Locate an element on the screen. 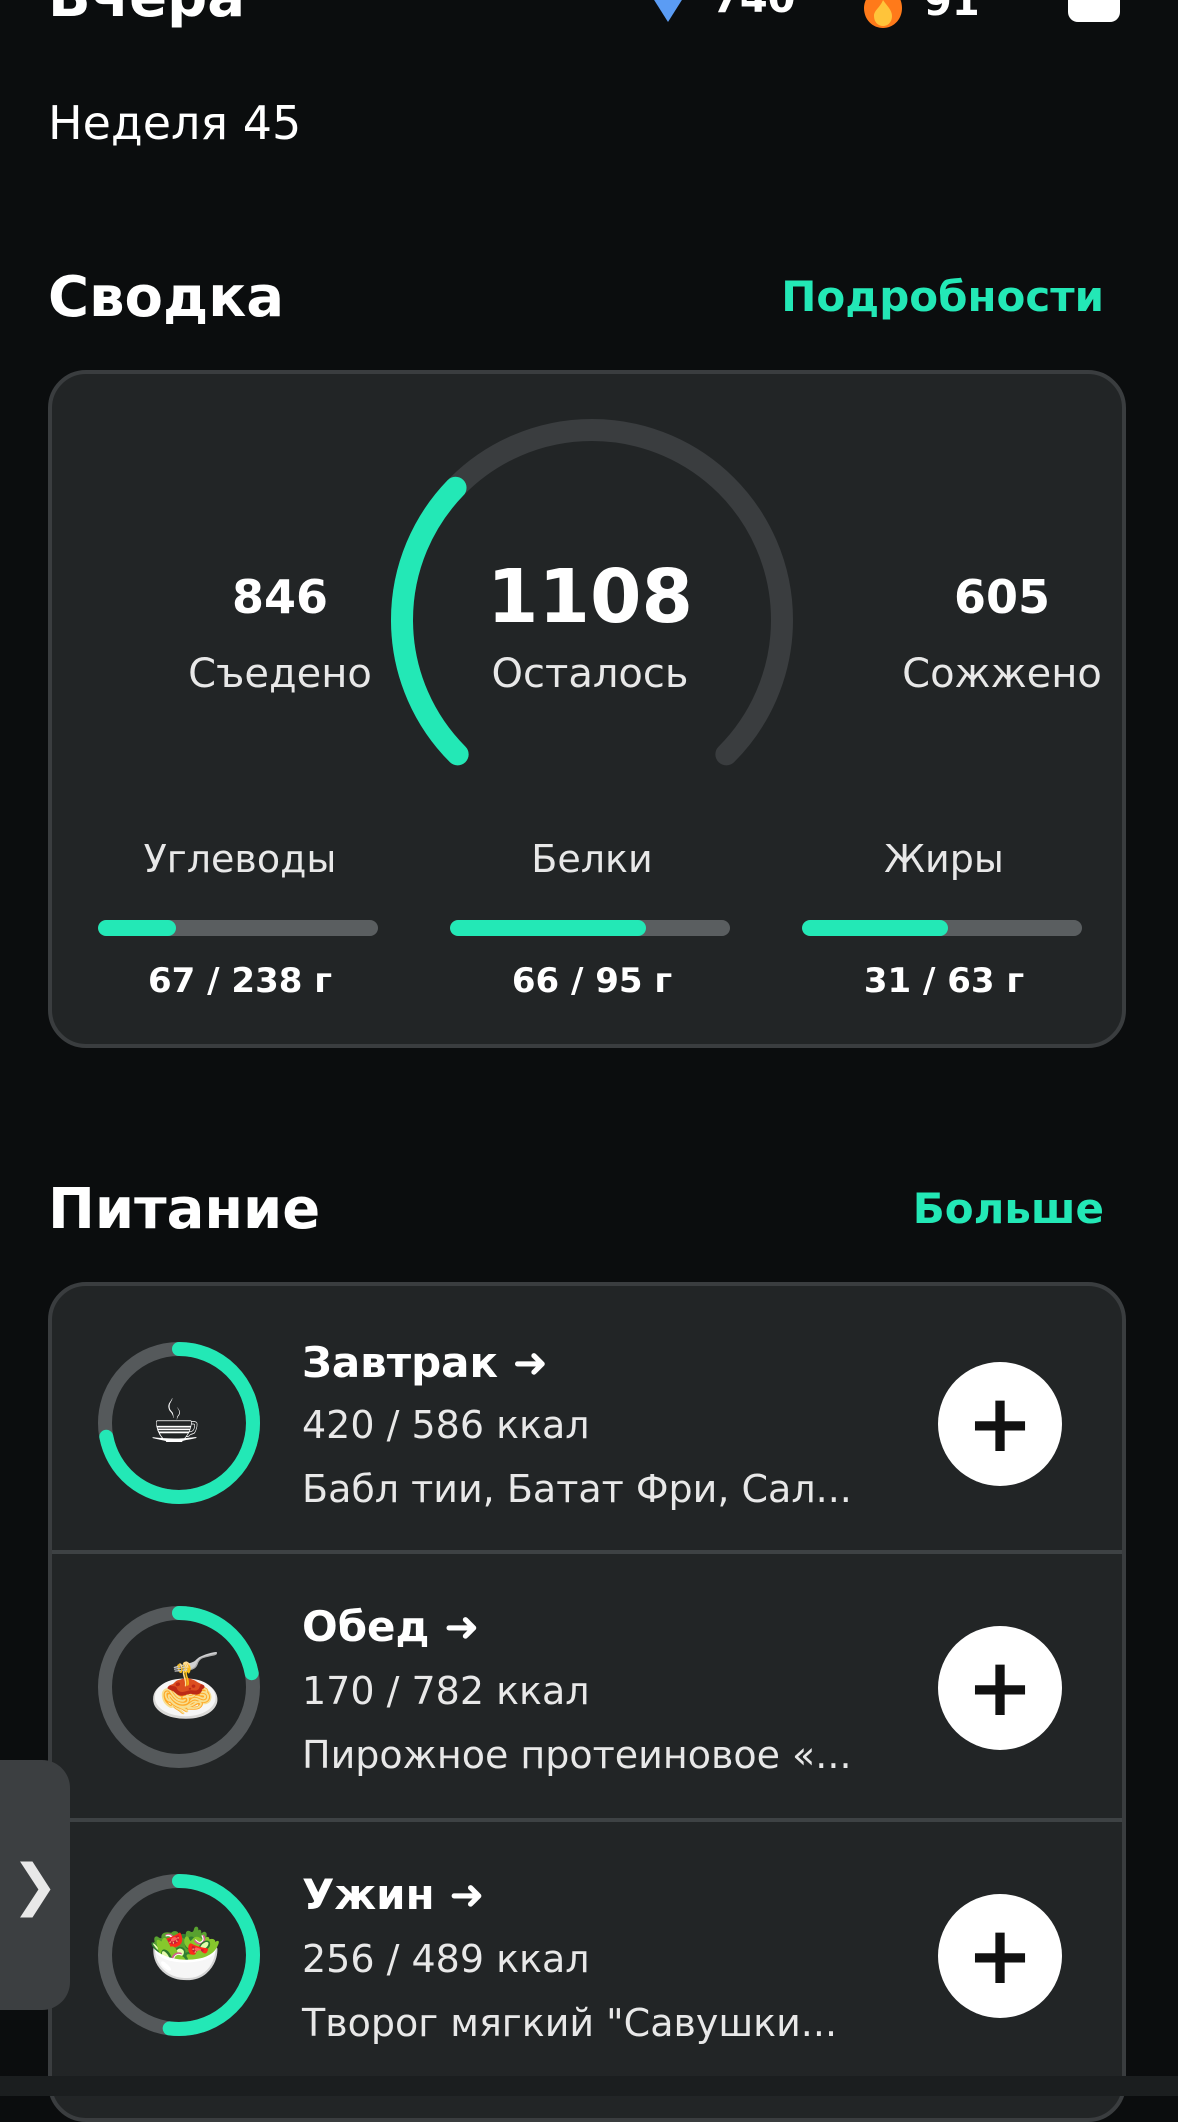  nutrition-title: Питание is located at coordinates (184, 1209).